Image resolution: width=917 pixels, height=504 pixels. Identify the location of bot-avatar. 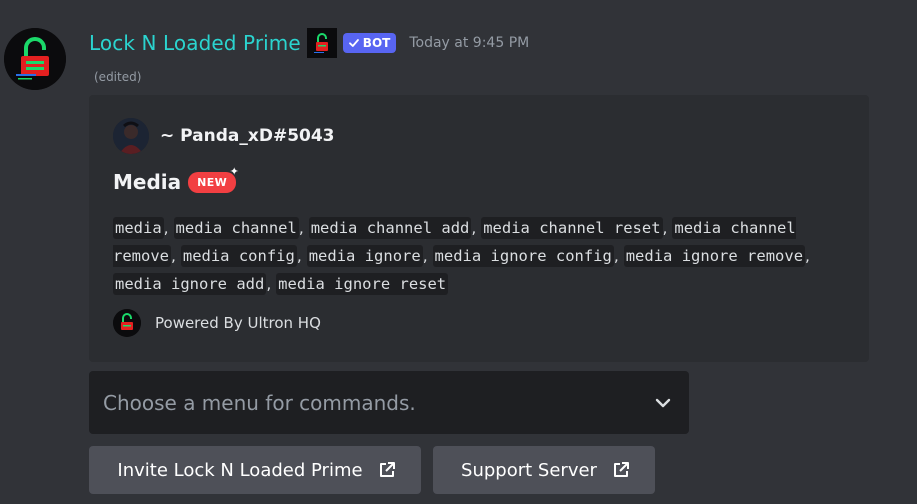
(35, 59).